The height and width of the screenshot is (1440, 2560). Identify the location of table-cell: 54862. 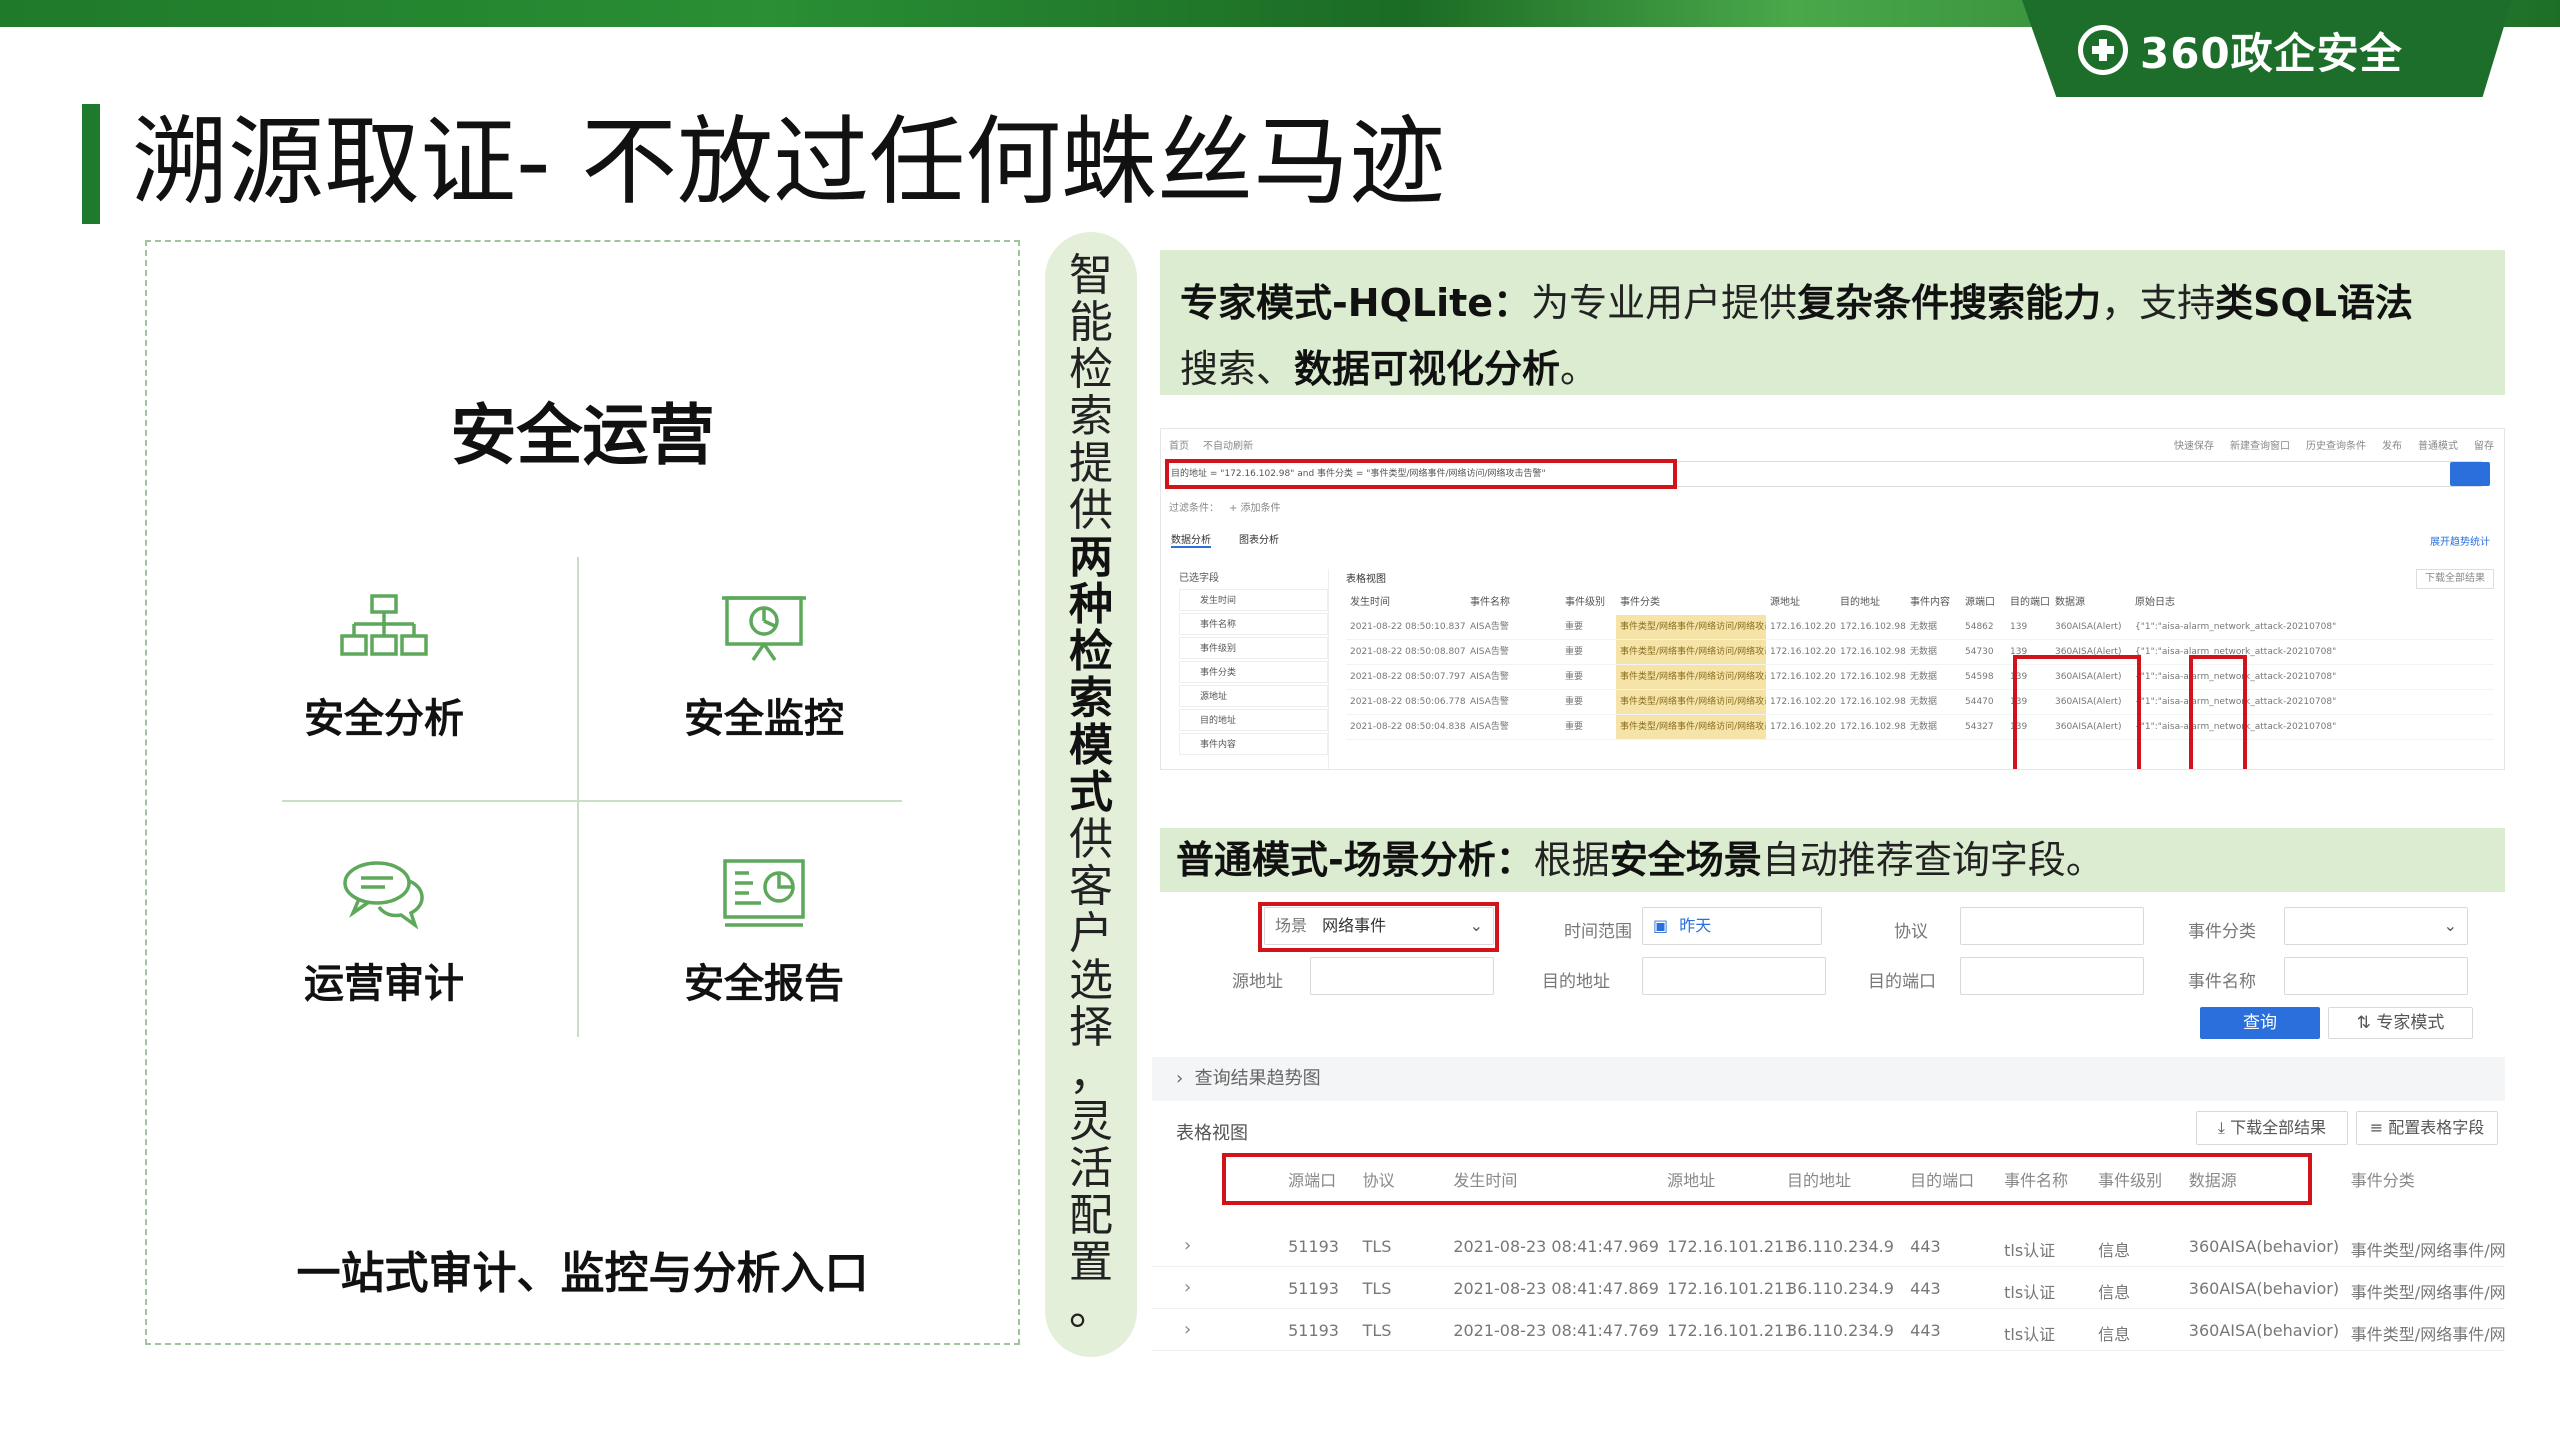
(1979, 627).